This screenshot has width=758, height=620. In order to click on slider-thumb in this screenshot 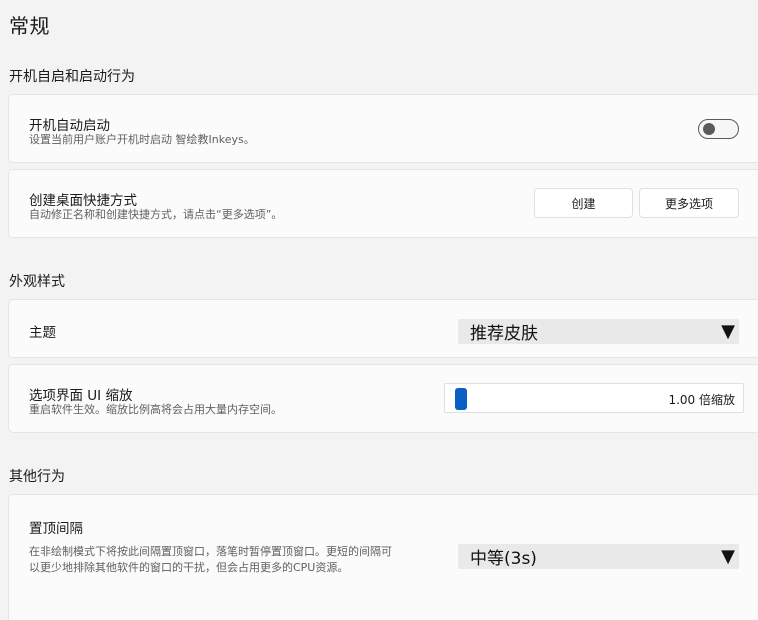, I will do `click(461, 399)`.